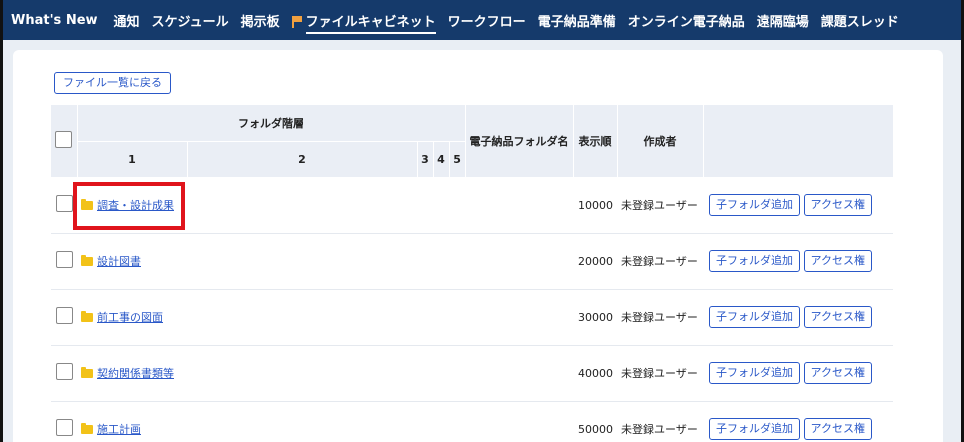  What do you see at coordinates (127, 20) in the screenshot?
I see `nav-notifications: 通知` at bounding box center [127, 20].